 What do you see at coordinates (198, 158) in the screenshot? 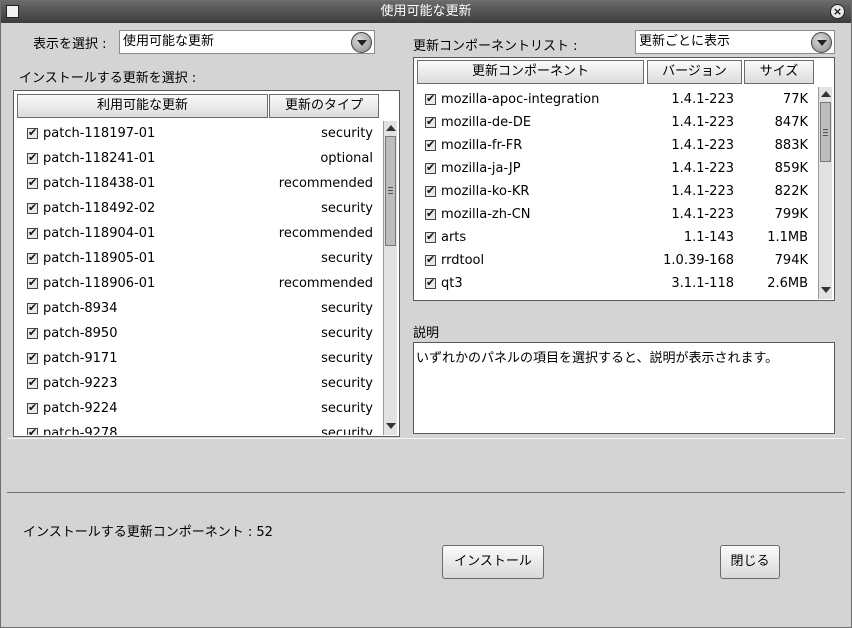
I see `table-row: patch-118241-01 optional` at bounding box center [198, 158].